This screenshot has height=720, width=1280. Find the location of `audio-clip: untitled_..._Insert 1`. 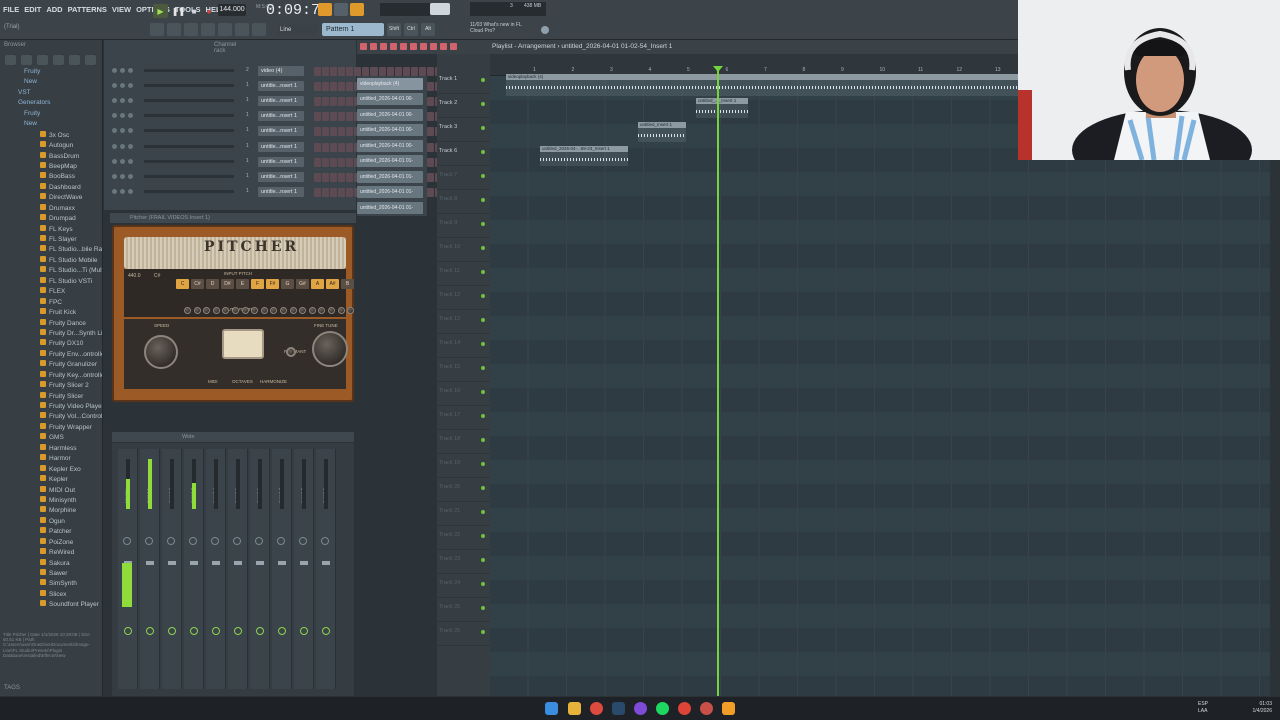

audio-clip: untitled_..._Insert 1 is located at coordinates (722, 108).